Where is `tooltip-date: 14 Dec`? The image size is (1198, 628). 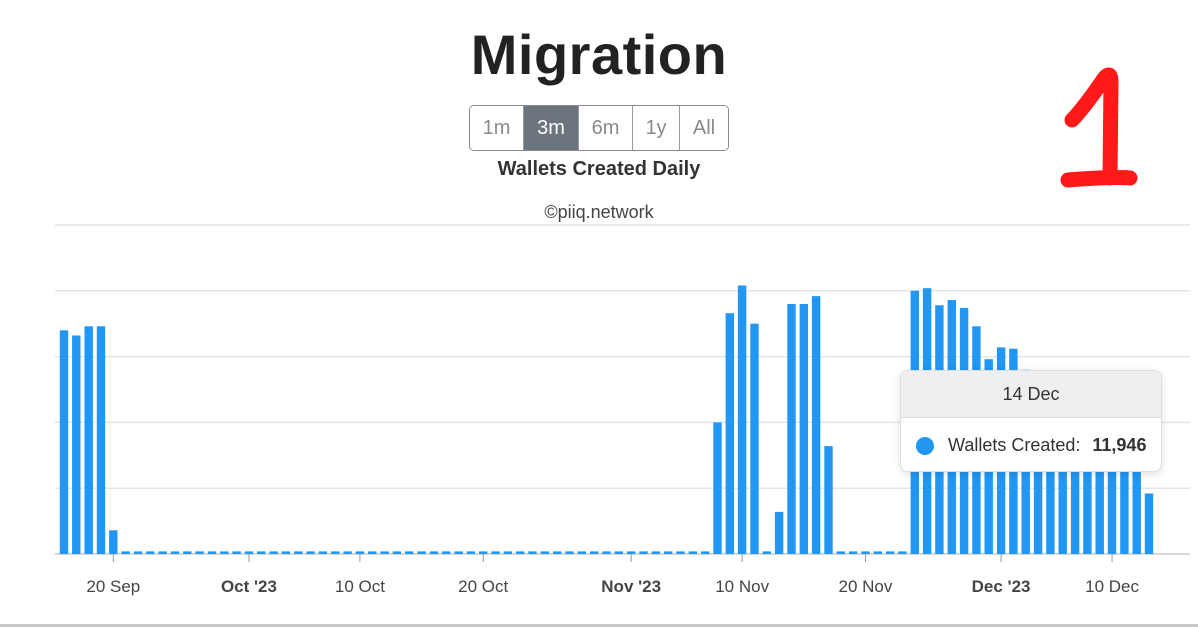 tooltip-date: 14 Dec is located at coordinates (1031, 394).